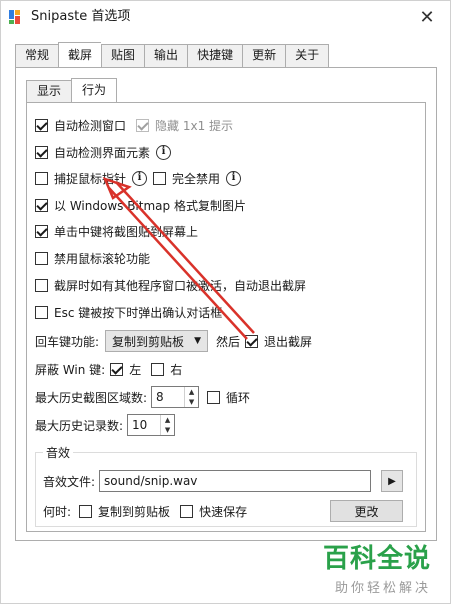  I want to click on watermark-logo: 百科全说 助你轻松解决, so click(383, 571).